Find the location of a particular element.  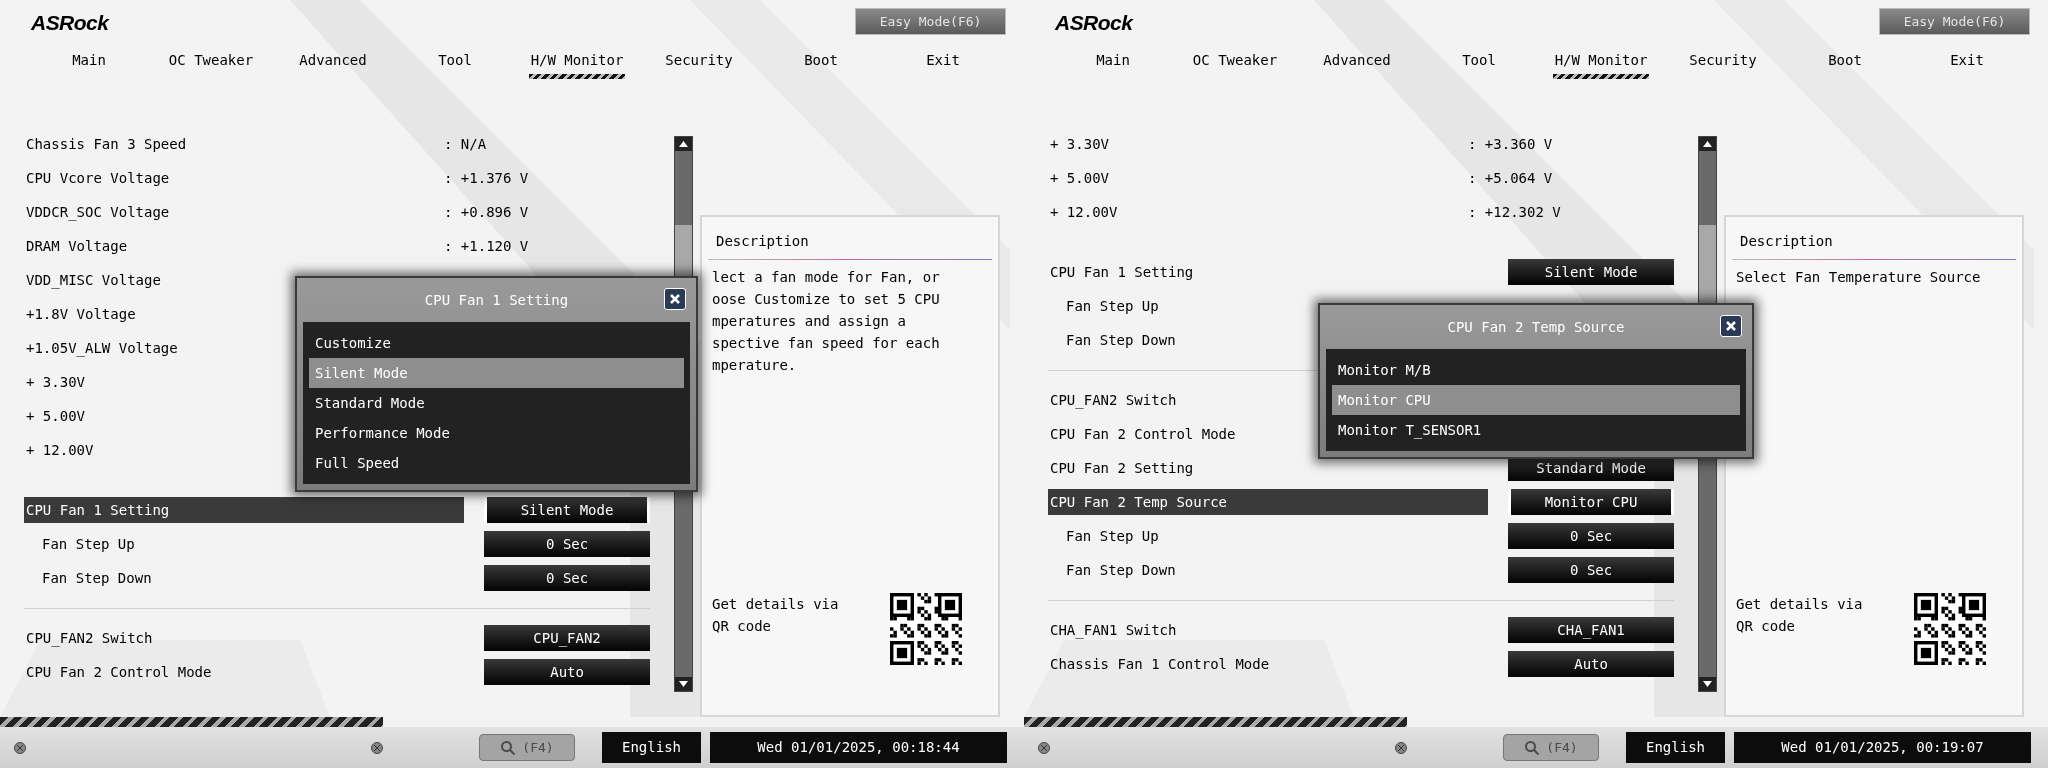

scroll-thumb is located at coordinates (1707, 265).